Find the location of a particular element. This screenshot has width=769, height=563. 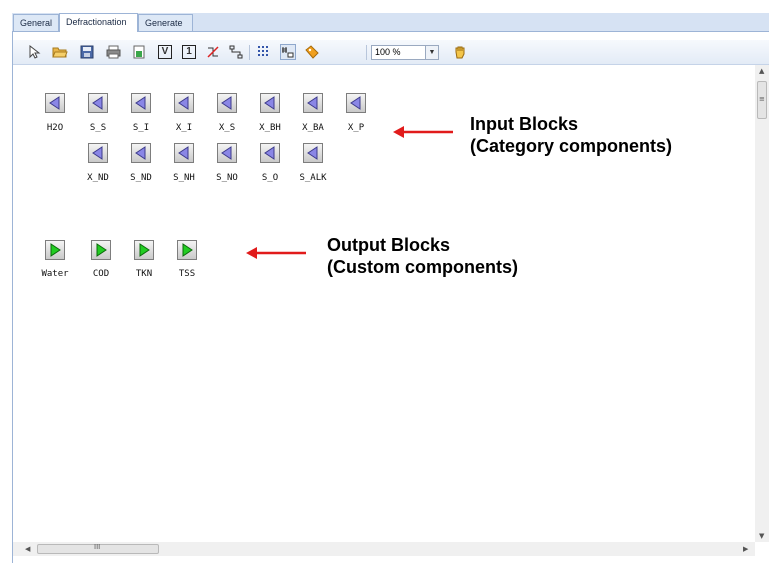

input-annotation-subtitle: (Category components) is located at coordinates (571, 146).